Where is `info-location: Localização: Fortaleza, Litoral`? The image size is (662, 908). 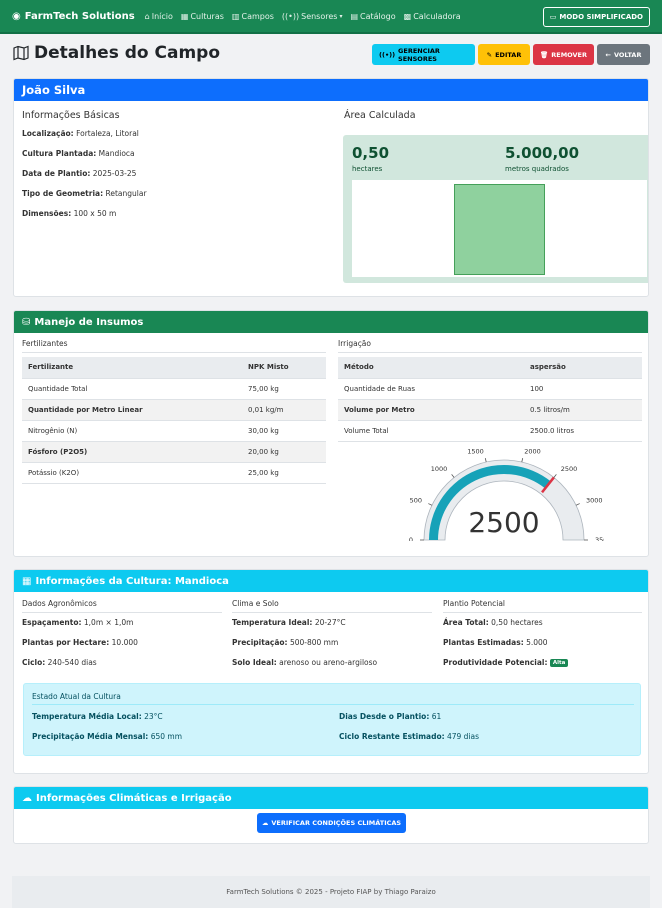
info-location: Localização: Fortaleza, Litoral is located at coordinates (80, 133).